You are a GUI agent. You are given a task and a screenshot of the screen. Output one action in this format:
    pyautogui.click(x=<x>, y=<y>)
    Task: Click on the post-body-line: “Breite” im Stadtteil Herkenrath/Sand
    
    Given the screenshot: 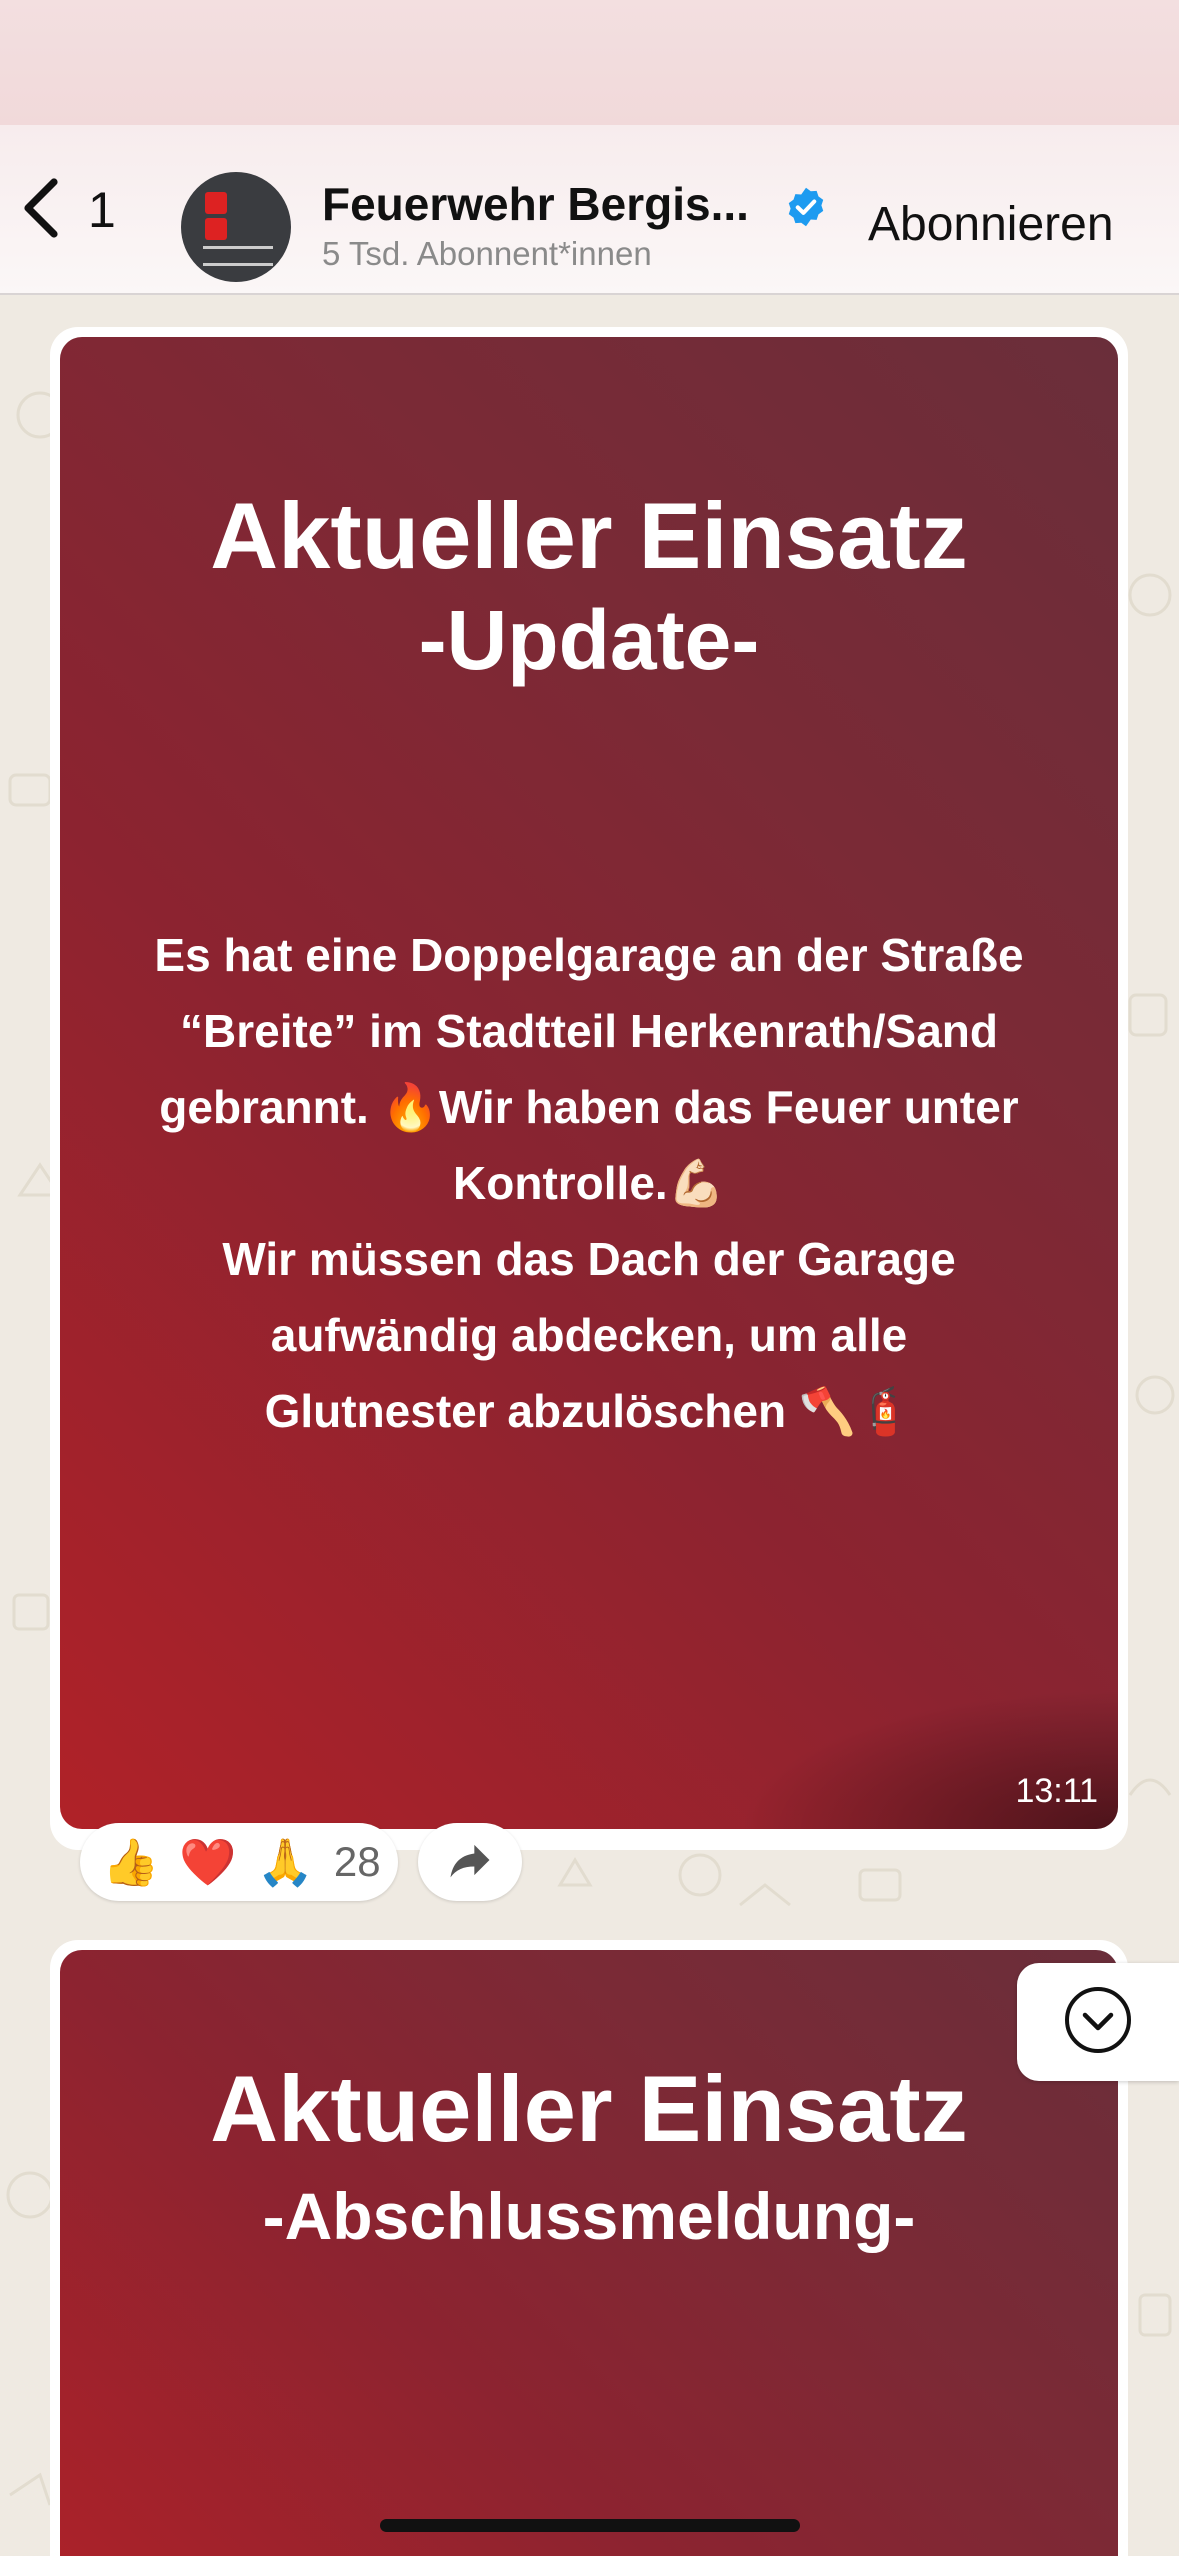 What is the action you would take?
    pyautogui.click(x=589, y=1031)
    